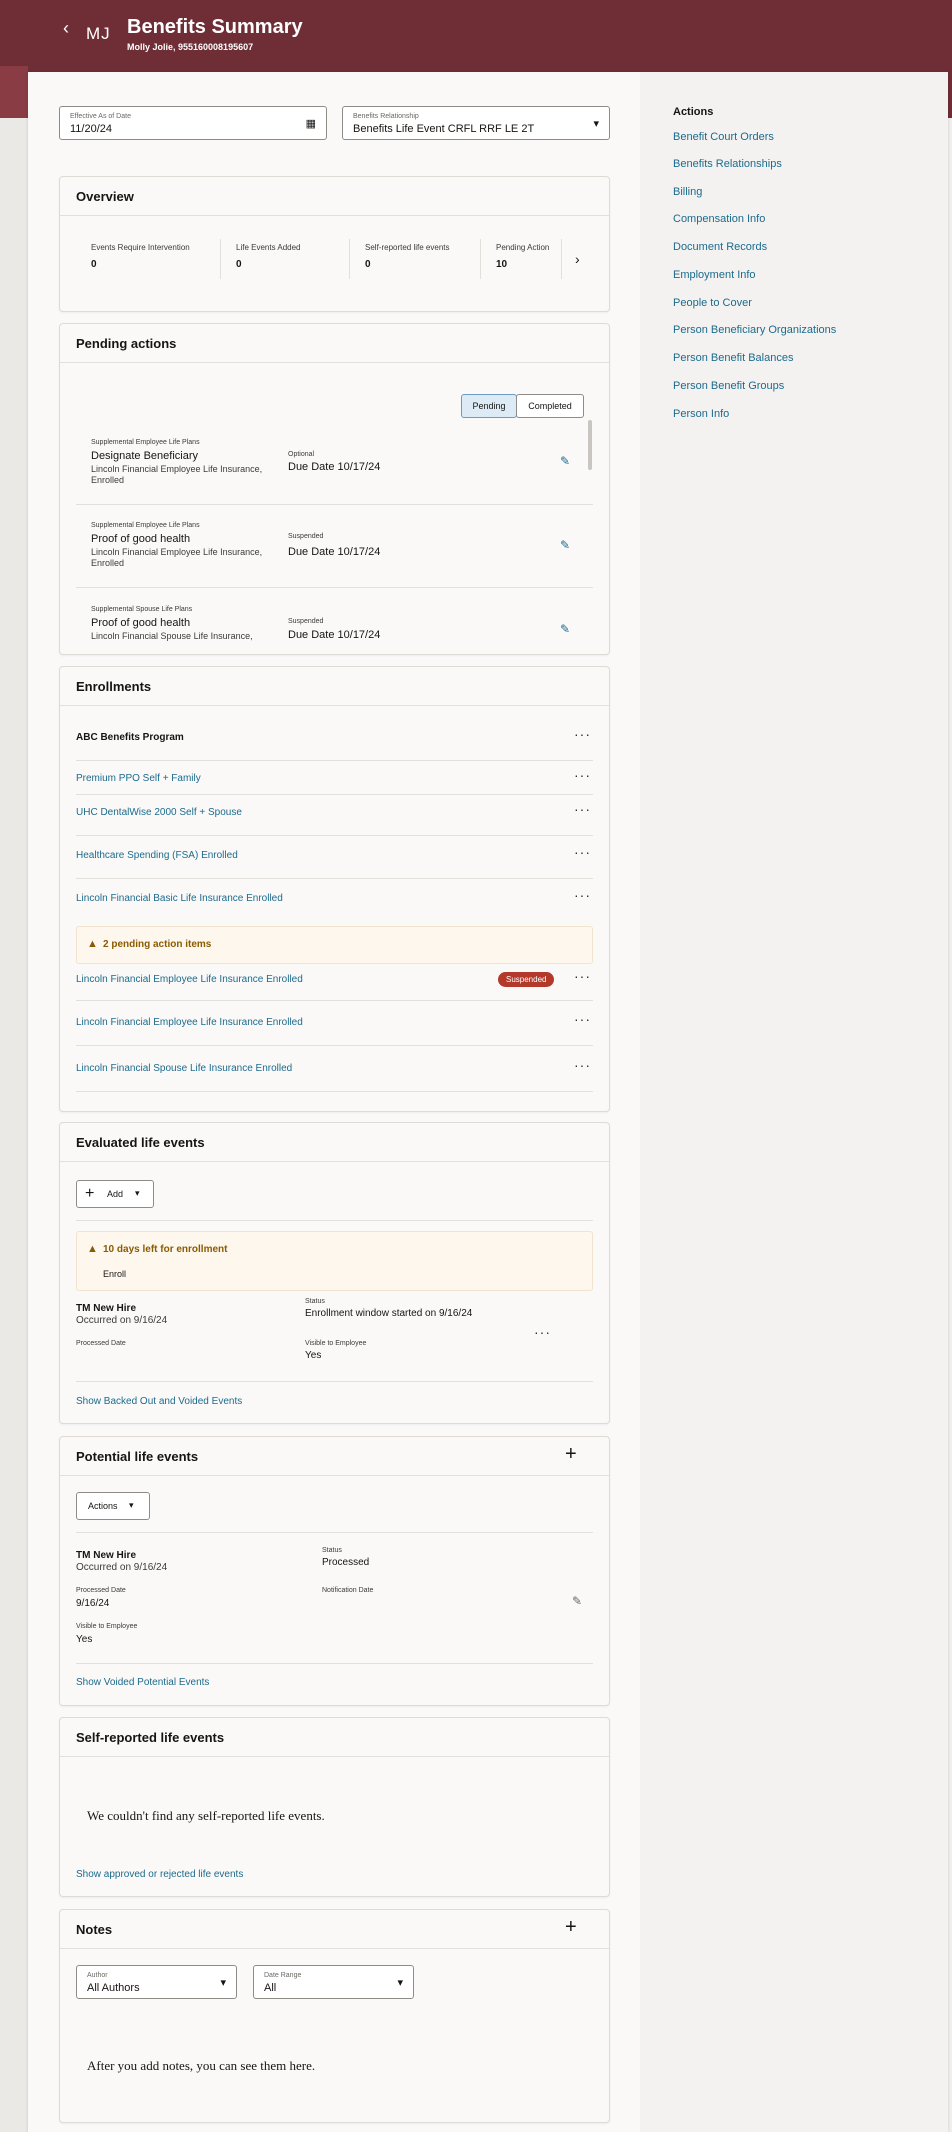  Describe the element at coordinates (93, 1603) in the screenshot. I see `processed-value: 9/16/24` at that location.